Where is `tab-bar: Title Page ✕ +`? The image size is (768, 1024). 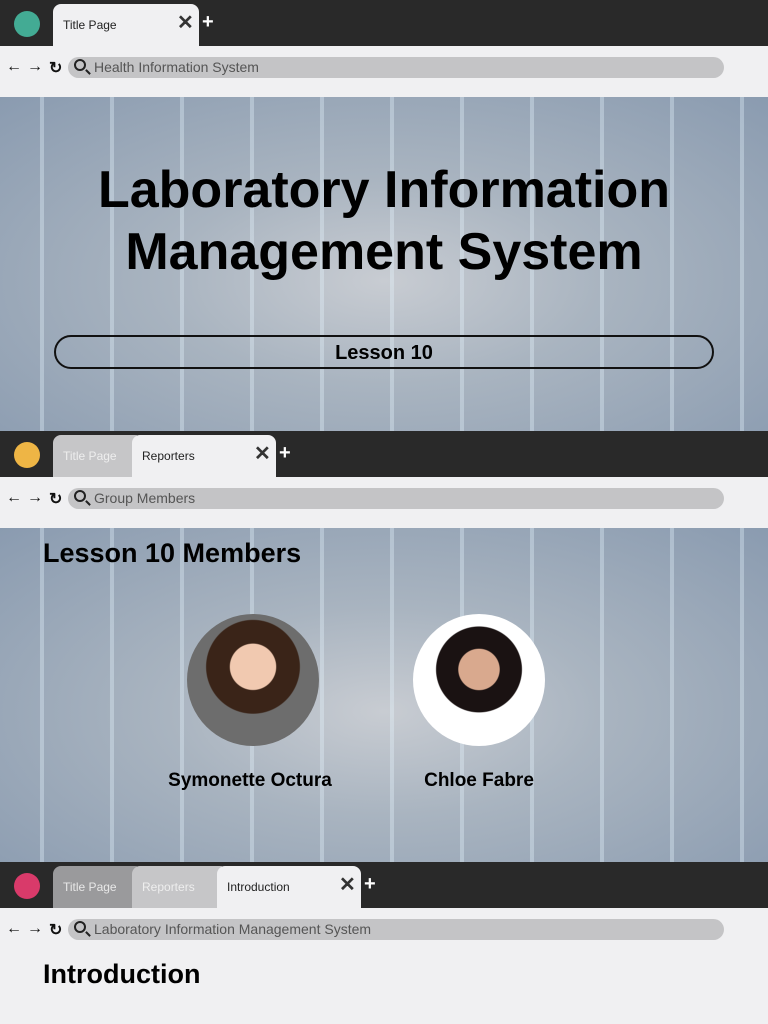
tab-bar: Title Page ✕ + is located at coordinates (384, 23).